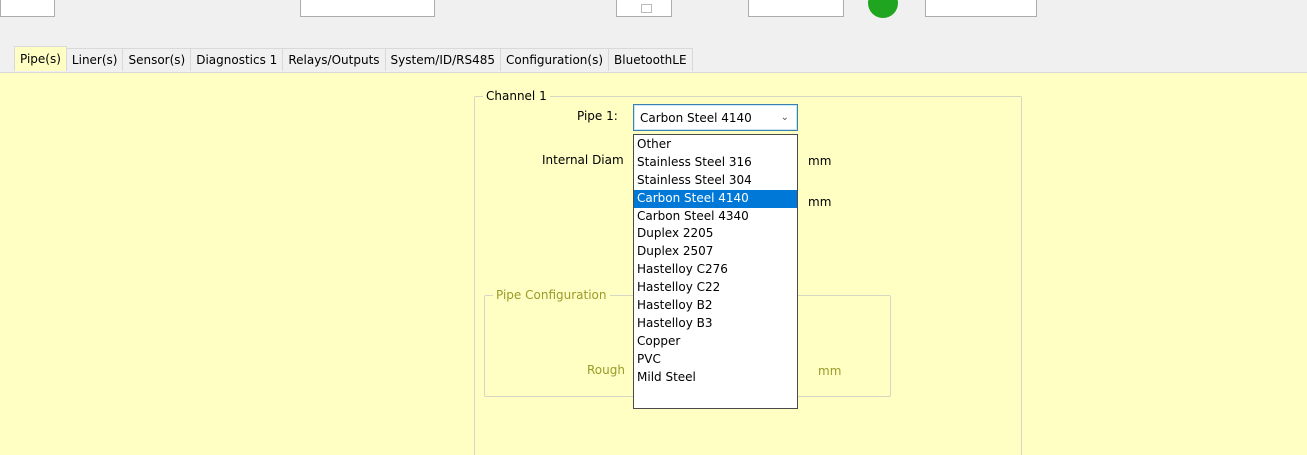 The height and width of the screenshot is (455, 1307). What do you see at coordinates (820, 202) in the screenshot?
I see `wall-thickness-unit: mm` at bounding box center [820, 202].